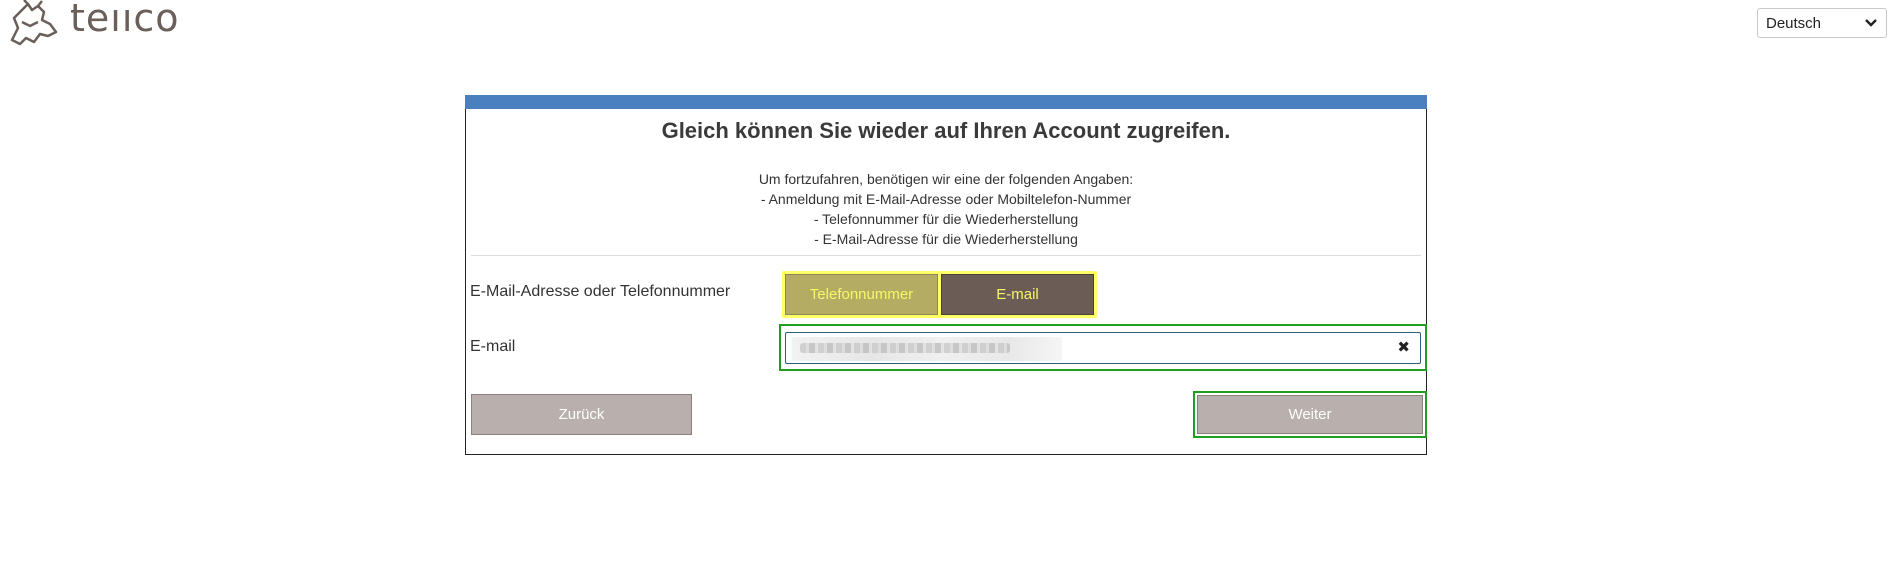 The height and width of the screenshot is (574, 1895). Describe the element at coordinates (1017, 294) in the screenshot. I see `email-toggle: E-mail` at that location.